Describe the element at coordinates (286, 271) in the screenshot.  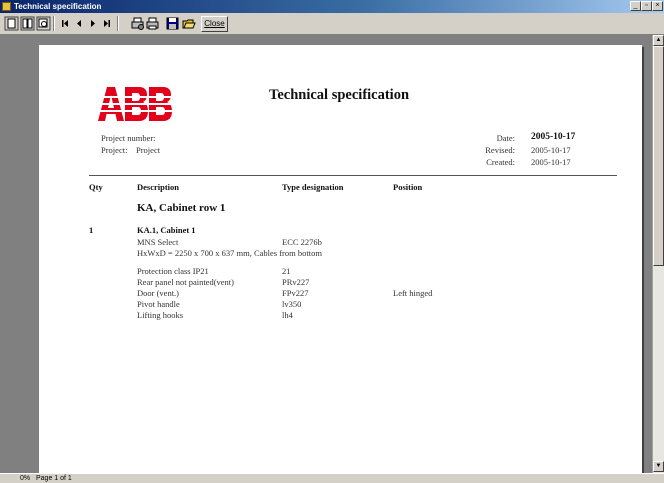
I see `row-type: 21` at that location.